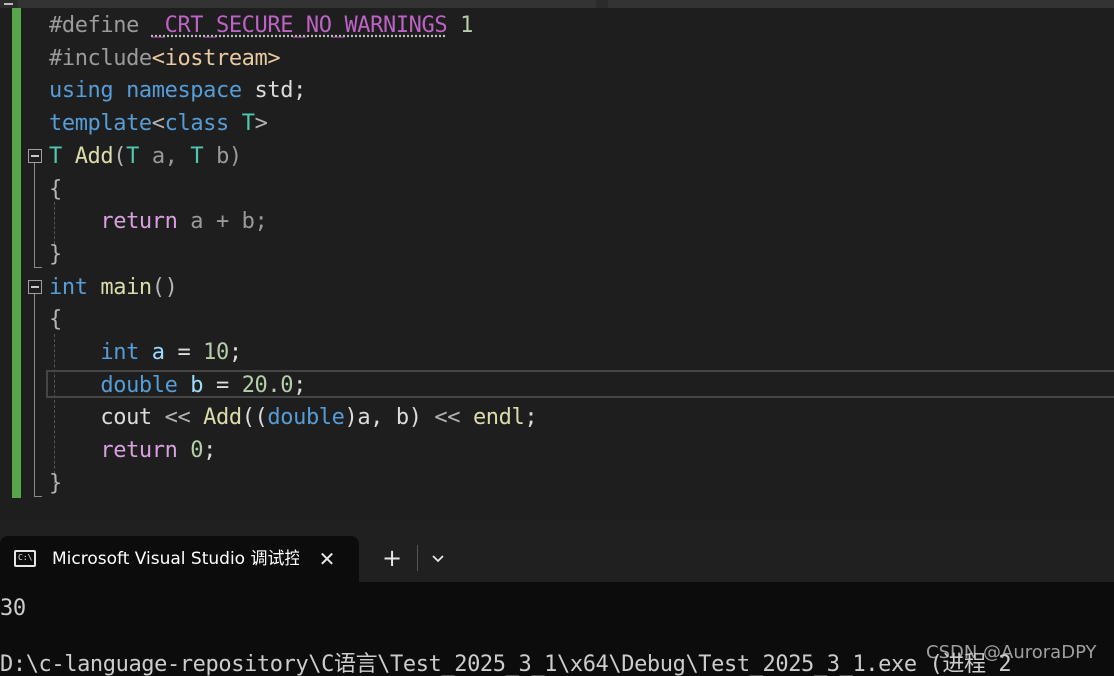  I want to click on code-token: template, so click(100, 124).